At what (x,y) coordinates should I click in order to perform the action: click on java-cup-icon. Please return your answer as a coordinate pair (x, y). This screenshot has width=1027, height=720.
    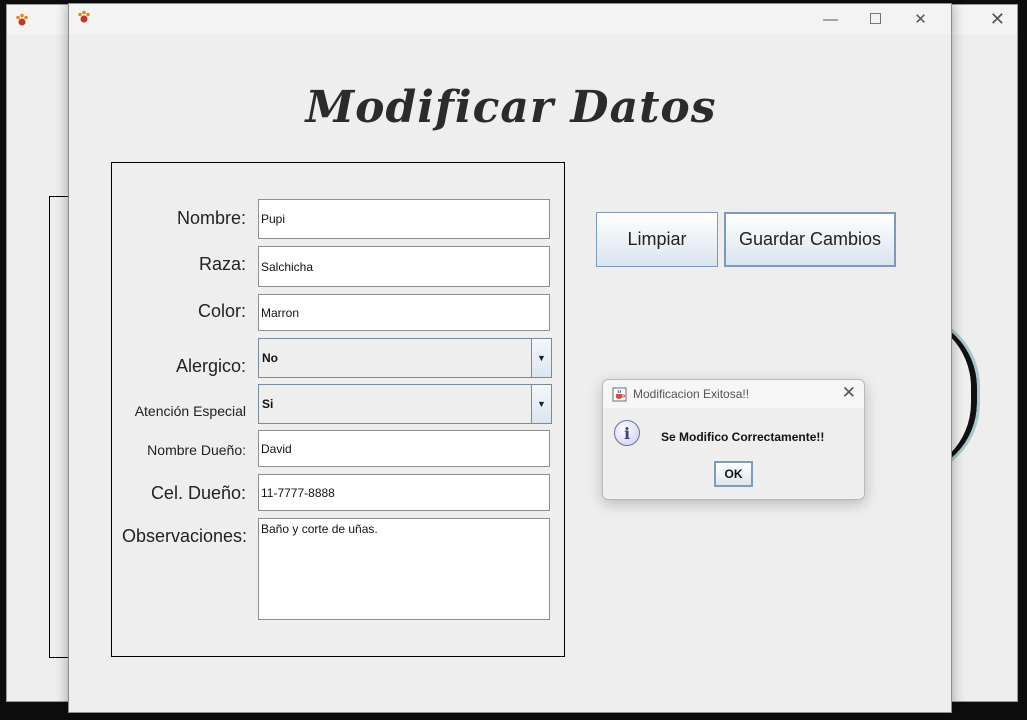
    Looking at the image, I should click on (619, 397).